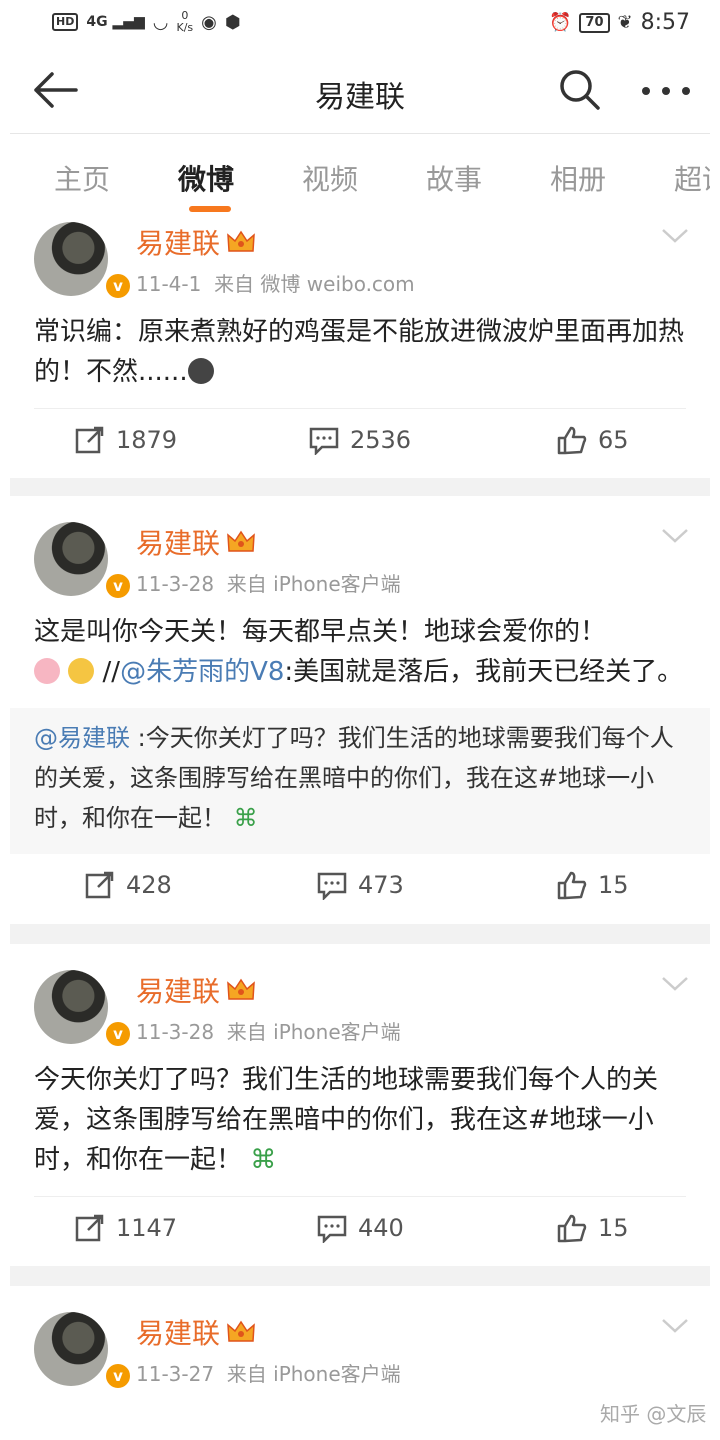 This screenshot has height=1440, width=720. What do you see at coordinates (360, 97) in the screenshot?
I see `page-title: 易建联` at bounding box center [360, 97].